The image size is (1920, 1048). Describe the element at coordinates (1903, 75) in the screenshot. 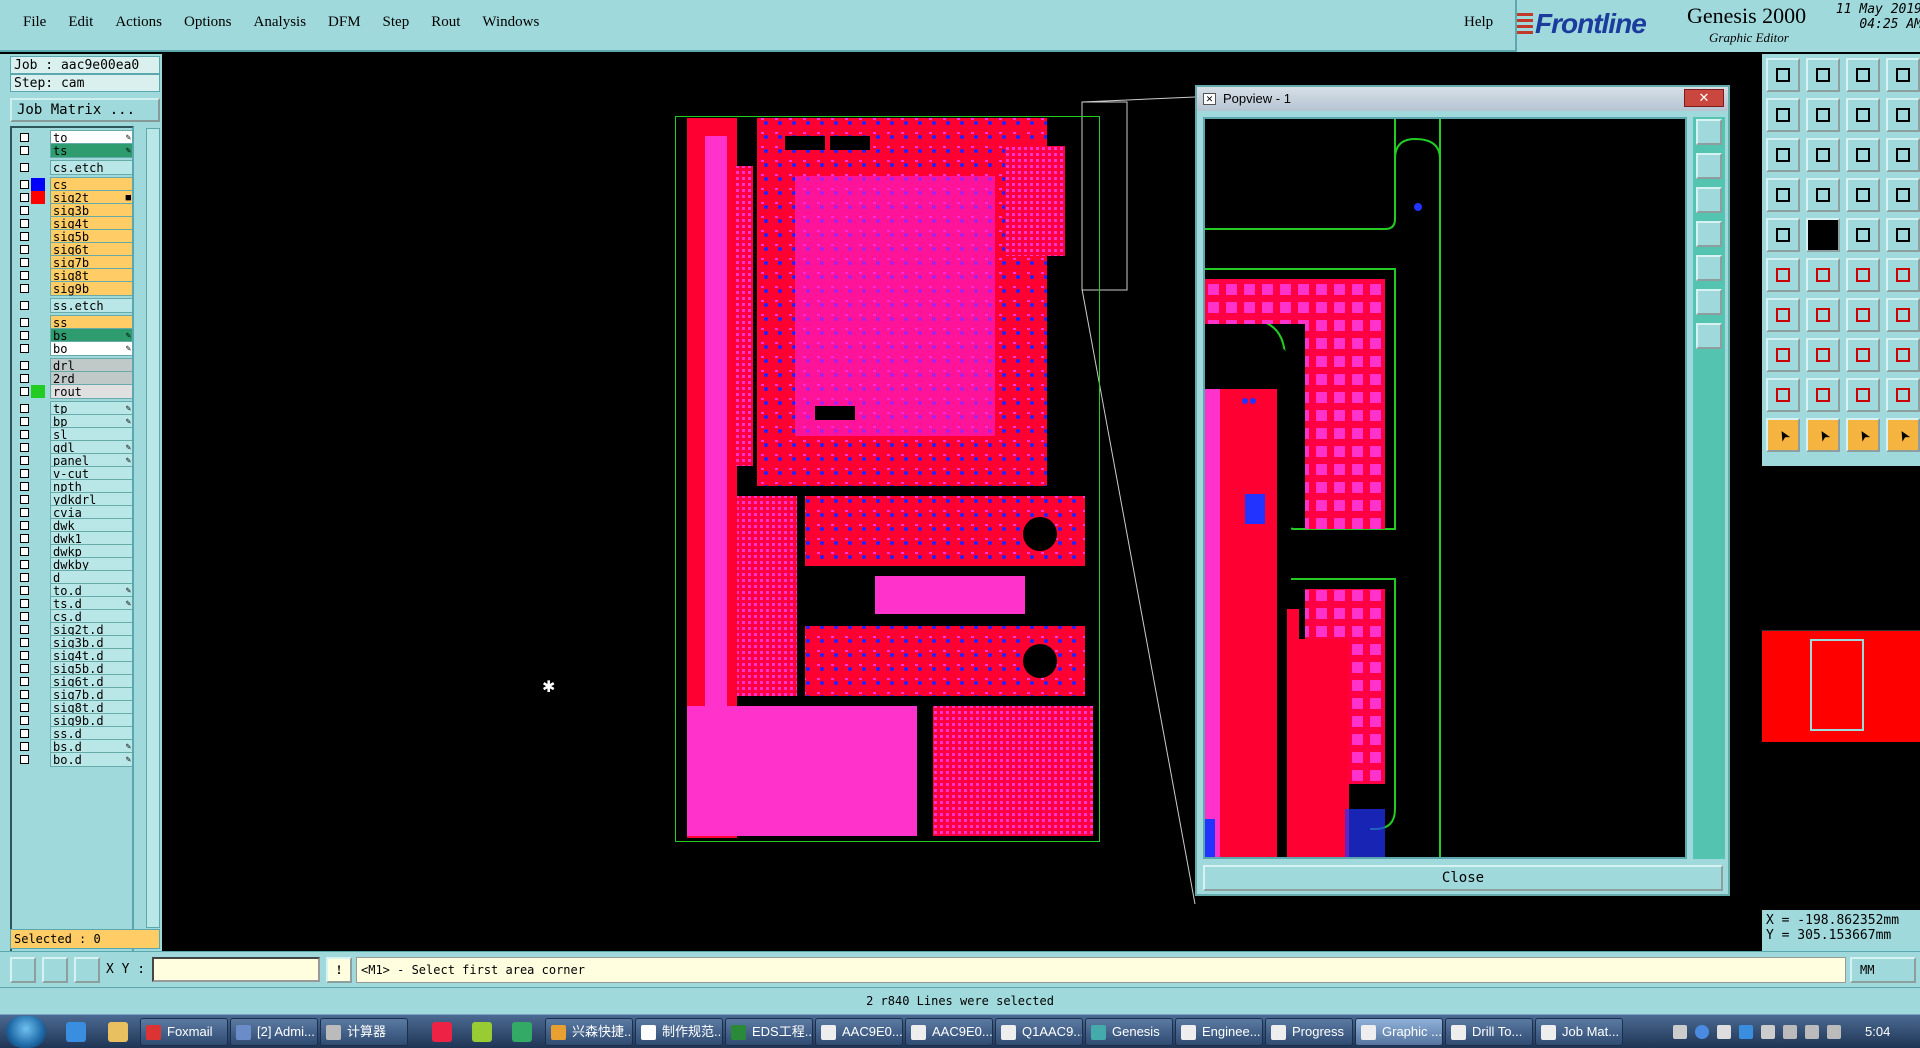

I see `window-icon` at that location.